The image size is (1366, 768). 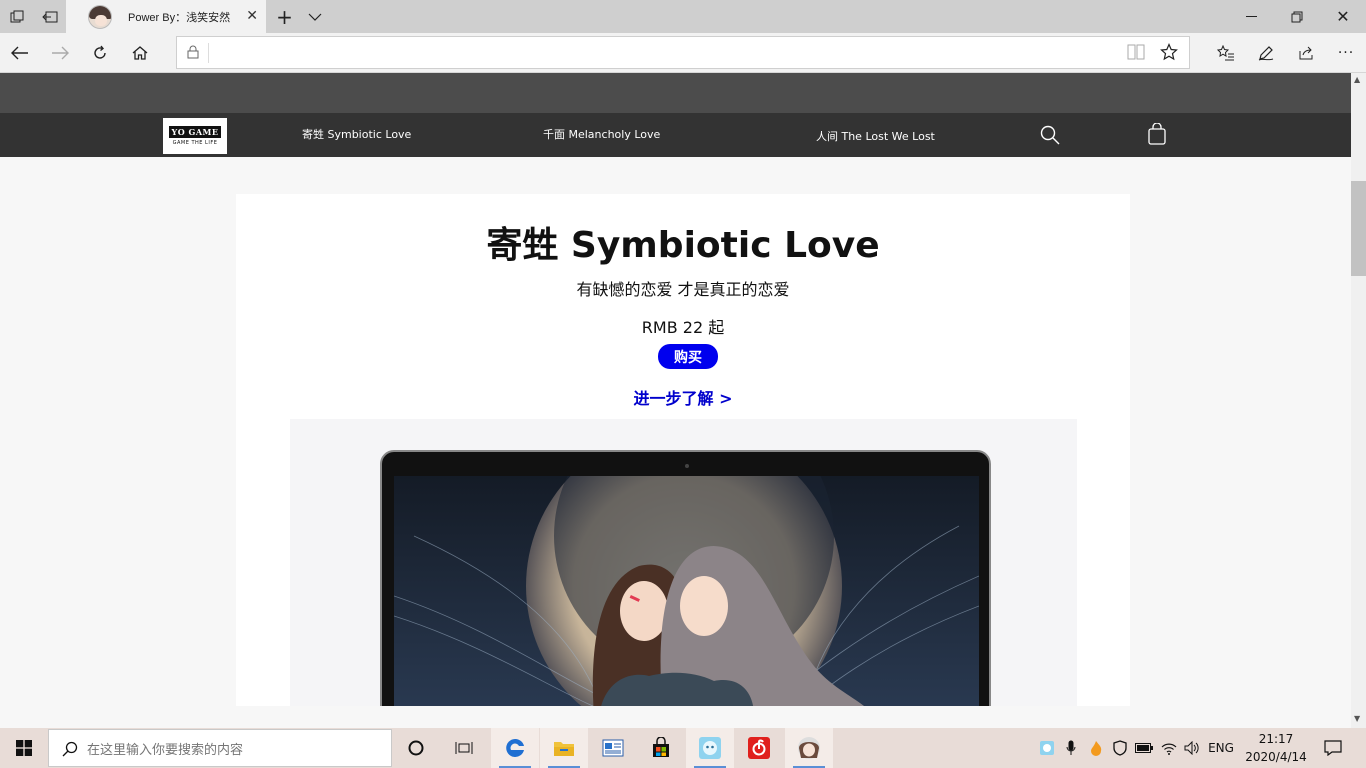 What do you see at coordinates (24, 748) in the screenshot?
I see `windows-start-icon` at bounding box center [24, 748].